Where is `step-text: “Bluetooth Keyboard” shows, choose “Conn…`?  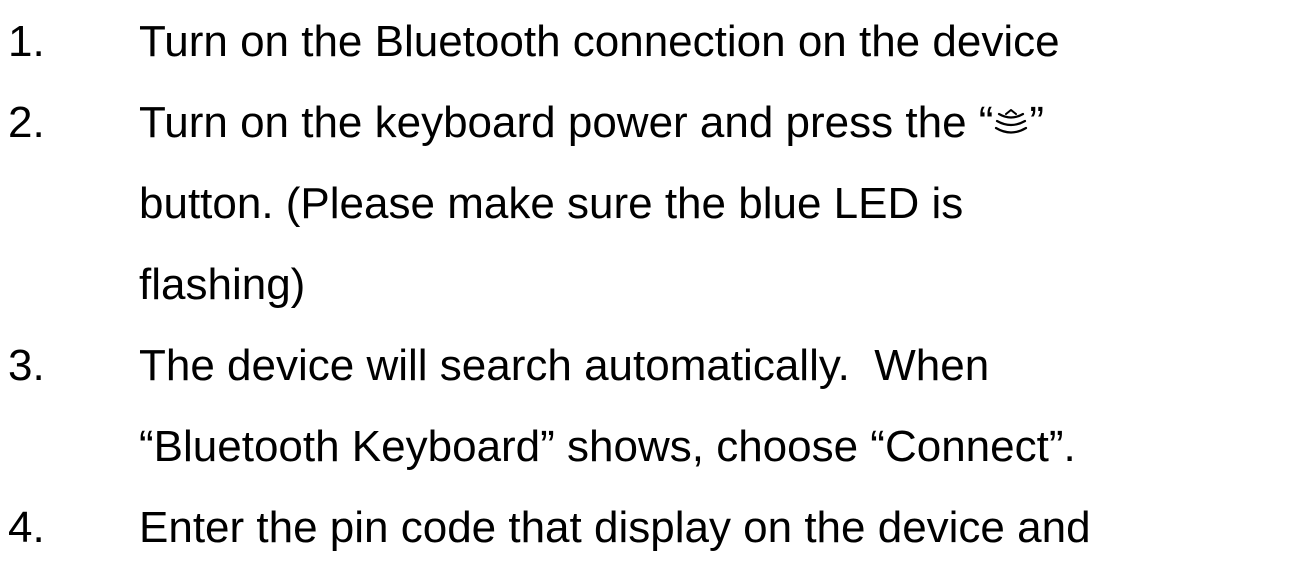 step-text: “Bluetooth Keyboard” shows, choose “Conn… is located at coordinates (607, 446).